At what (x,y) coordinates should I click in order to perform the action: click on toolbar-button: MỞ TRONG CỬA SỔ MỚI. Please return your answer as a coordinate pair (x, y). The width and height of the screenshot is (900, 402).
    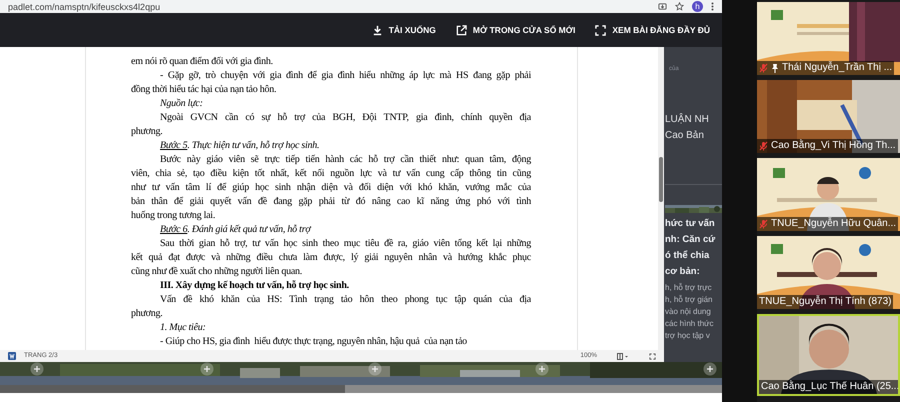
    Looking at the image, I should click on (516, 30).